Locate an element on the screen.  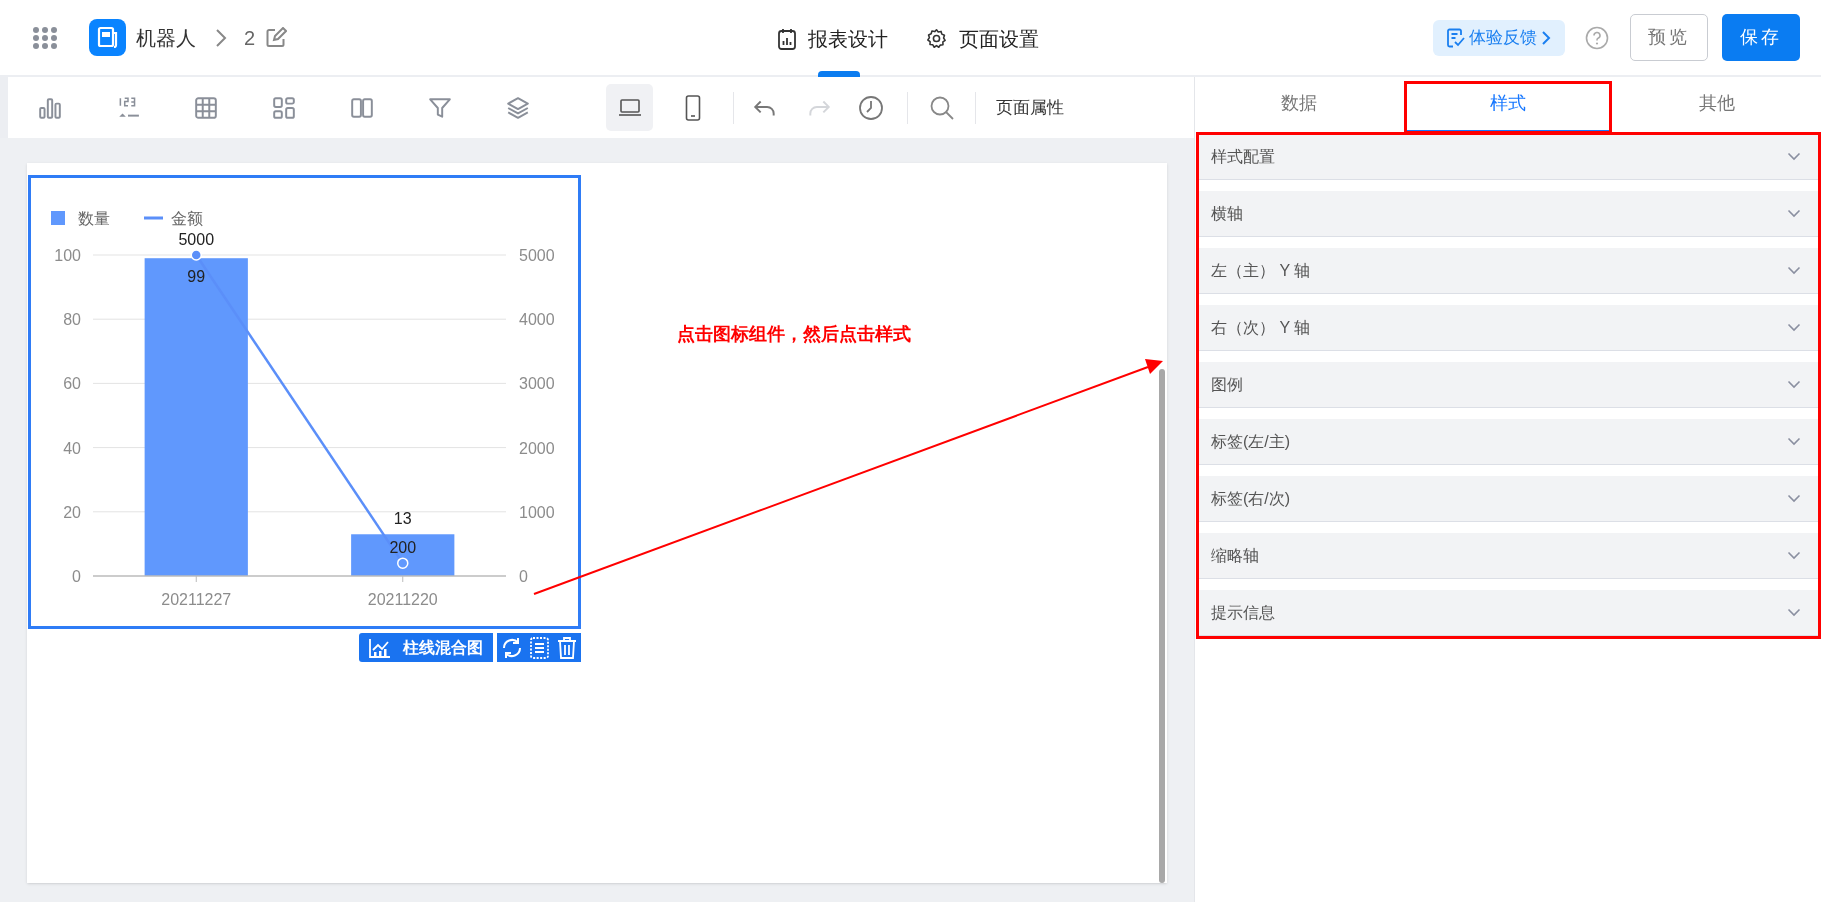
settings-icon is located at coordinates (936, 38).